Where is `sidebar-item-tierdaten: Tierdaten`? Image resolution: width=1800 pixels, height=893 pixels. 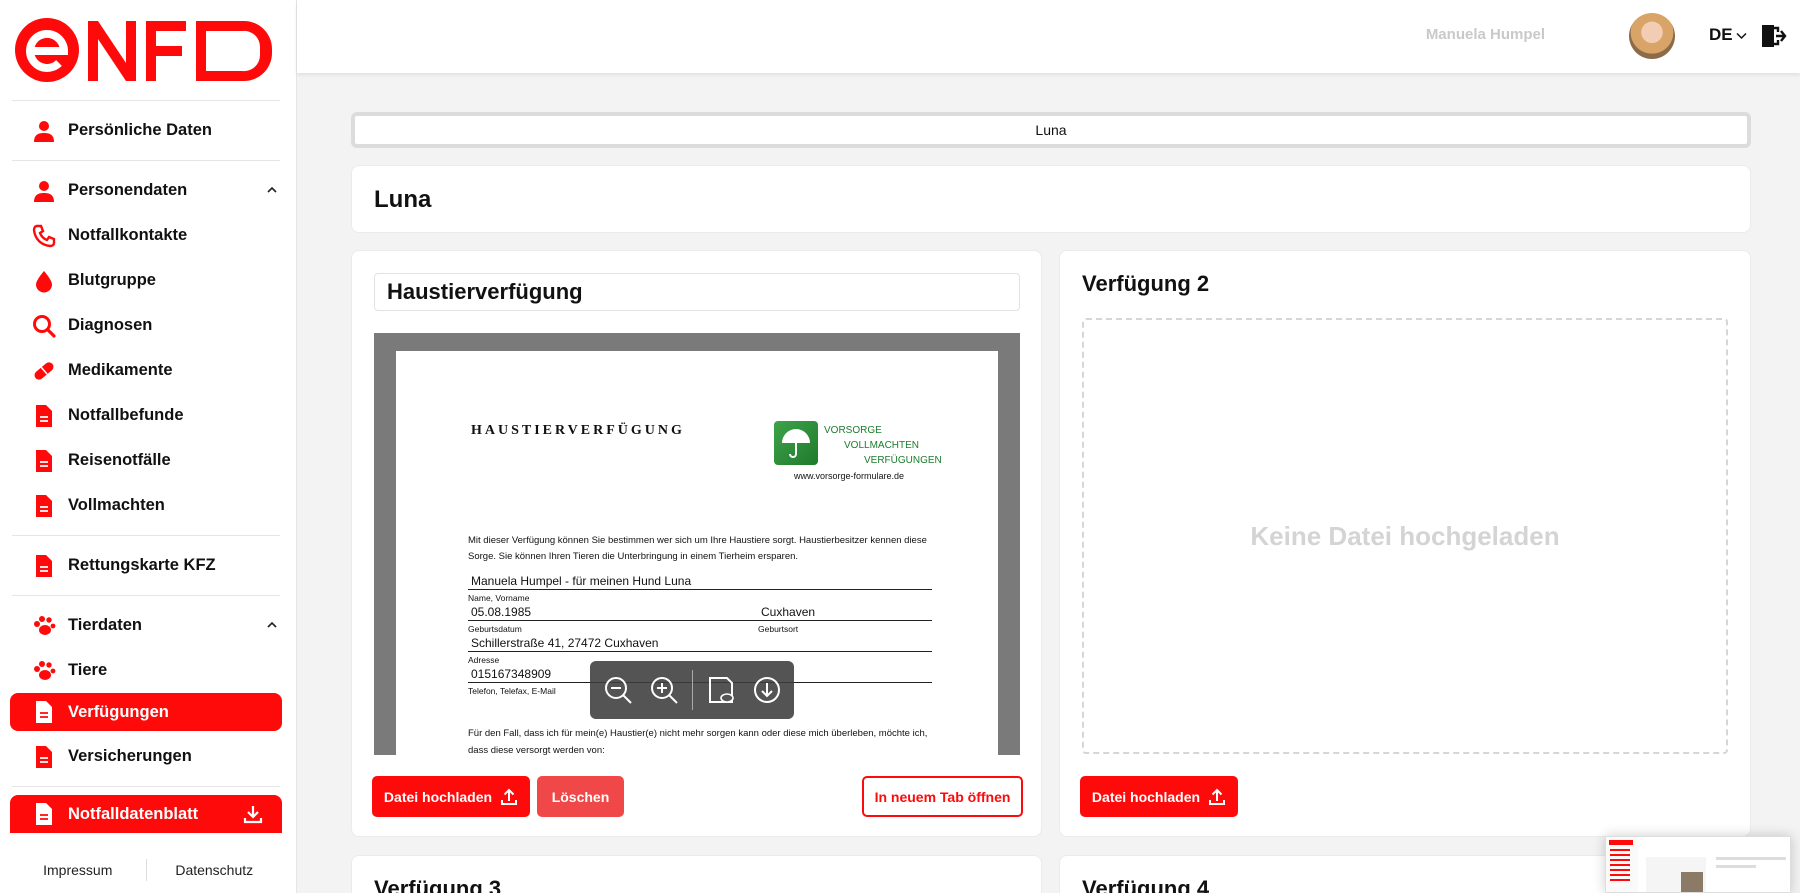 sidebar-item-tierdaten: Tierdaten is located at coordinates (146, 625).